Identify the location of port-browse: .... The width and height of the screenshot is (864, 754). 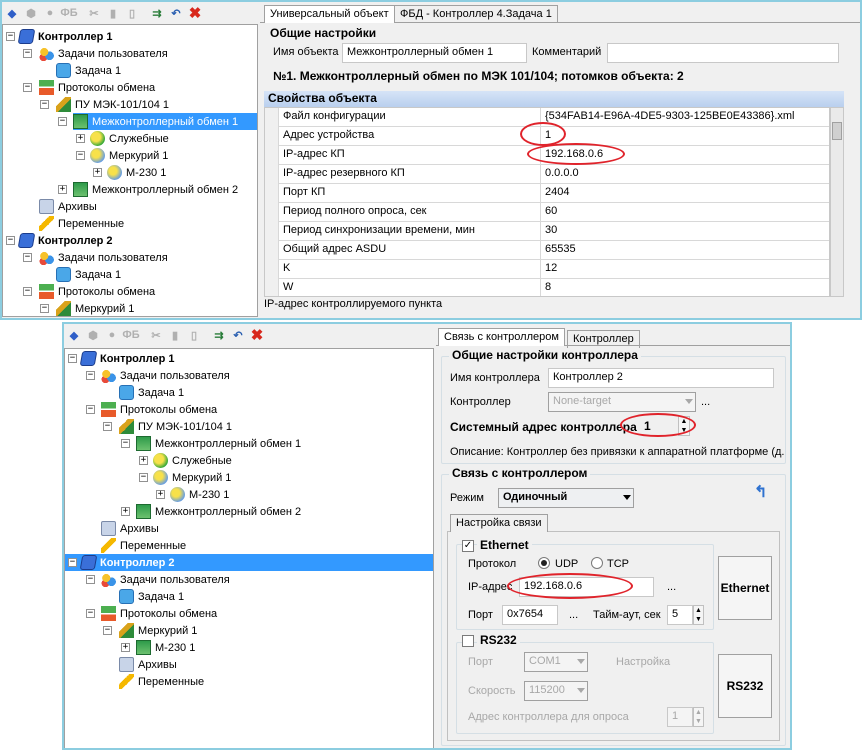
(573, 615).